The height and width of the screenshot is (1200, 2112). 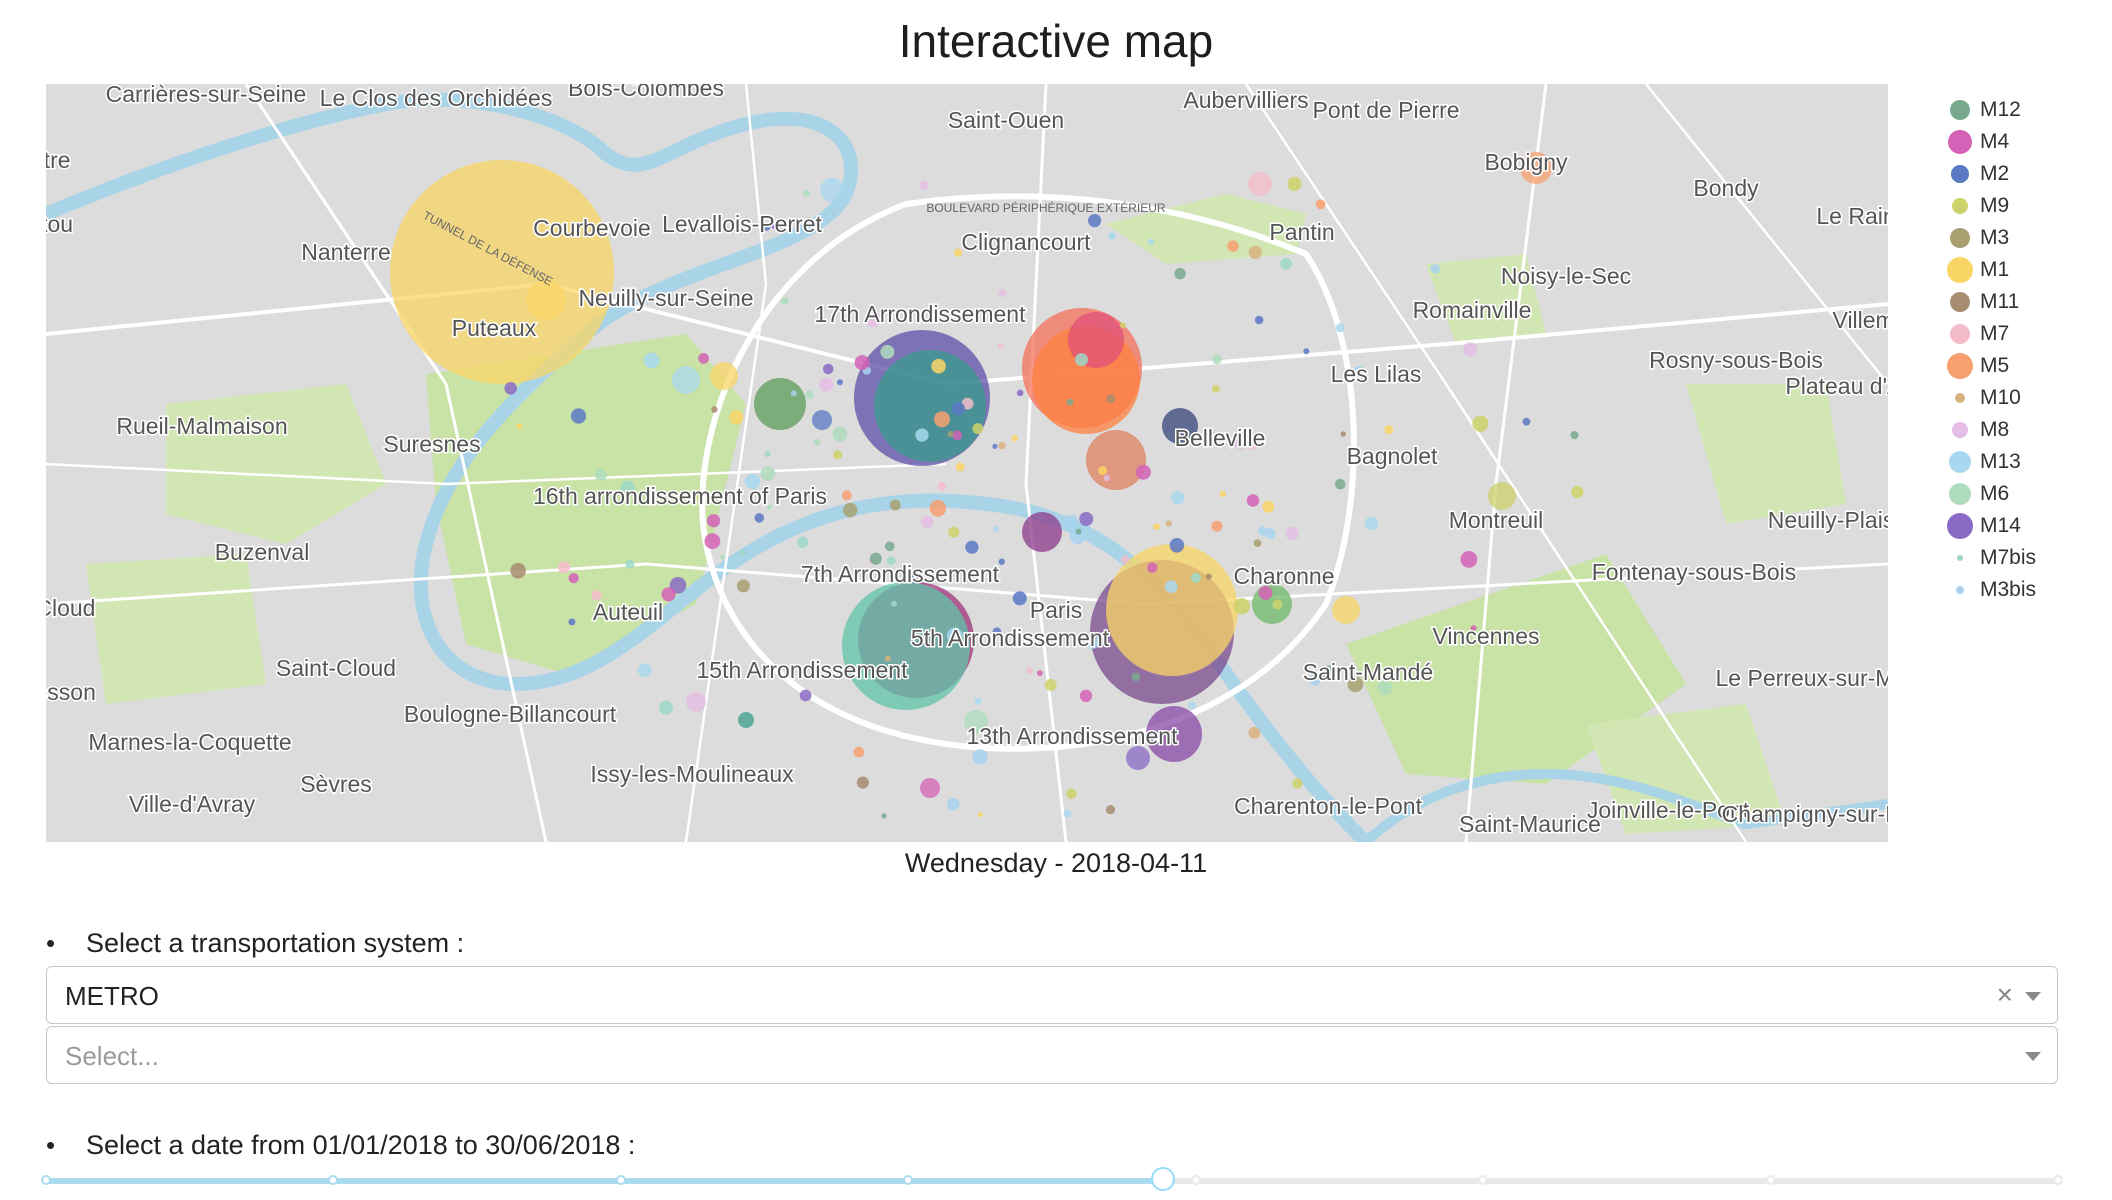 What do you see at coordinates (1052, 1181) in the screenshot?
I see `date-slider` at bounding box center [1052, 1181].